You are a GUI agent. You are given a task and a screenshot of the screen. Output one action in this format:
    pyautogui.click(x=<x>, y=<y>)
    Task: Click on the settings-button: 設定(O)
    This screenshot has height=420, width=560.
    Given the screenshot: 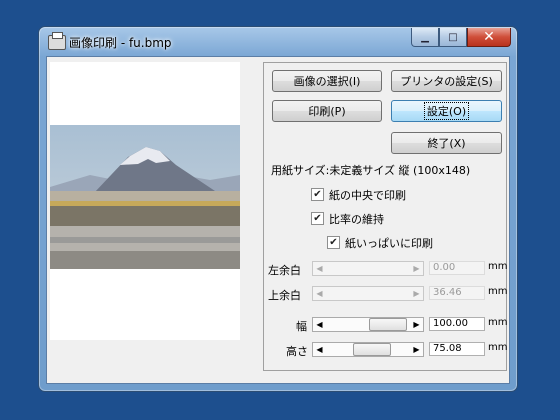 What is the action you would take?
    pyautogui.click(x=446, y=111)
    